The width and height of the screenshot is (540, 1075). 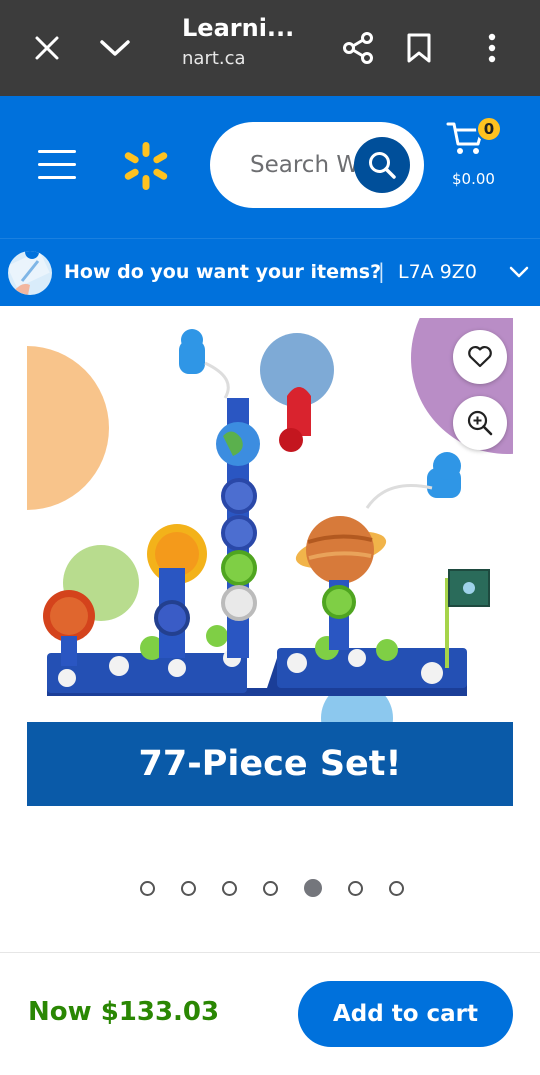 I want to click on purchase-bar: Now $133.03 Add to cart, so click(x=270, y=1014).